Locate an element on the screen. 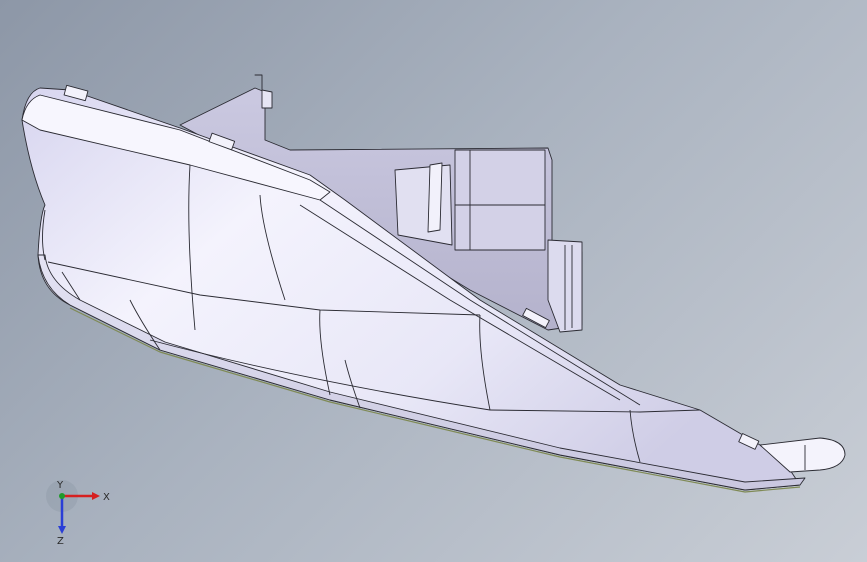  orientation-triad: X Y Z is located at coordinates (78, 513).